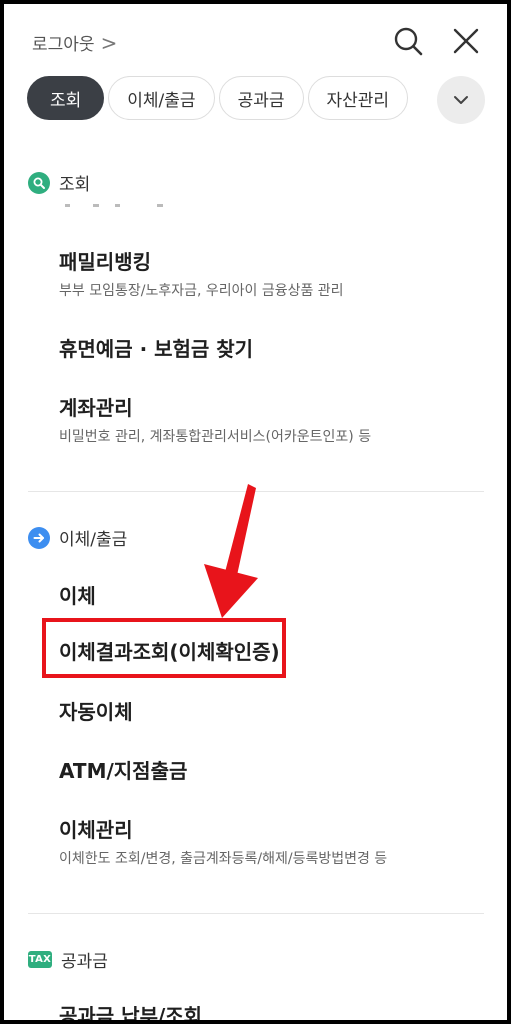 This screenshot has height=1024, width=511. Describe the element at coordinates (40, 959) in the screenshot. I see `tax-badge: TAX` at that location.